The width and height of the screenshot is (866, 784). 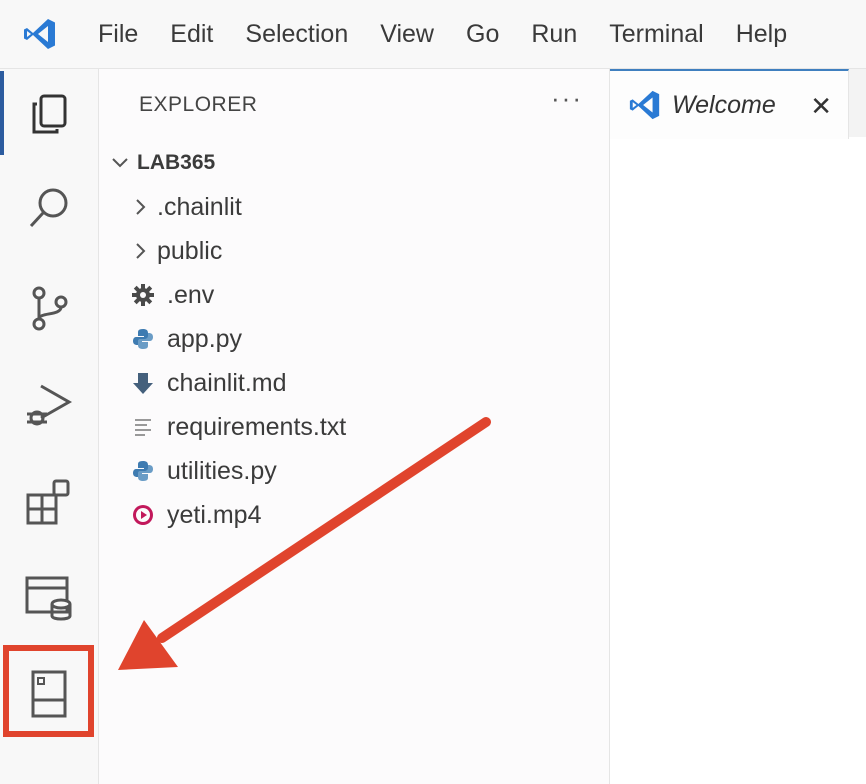 What do you see at coordinates (304, 543) in the screenshot?
I see `annotation-arrow-icon` at bounding box center [304, 543].